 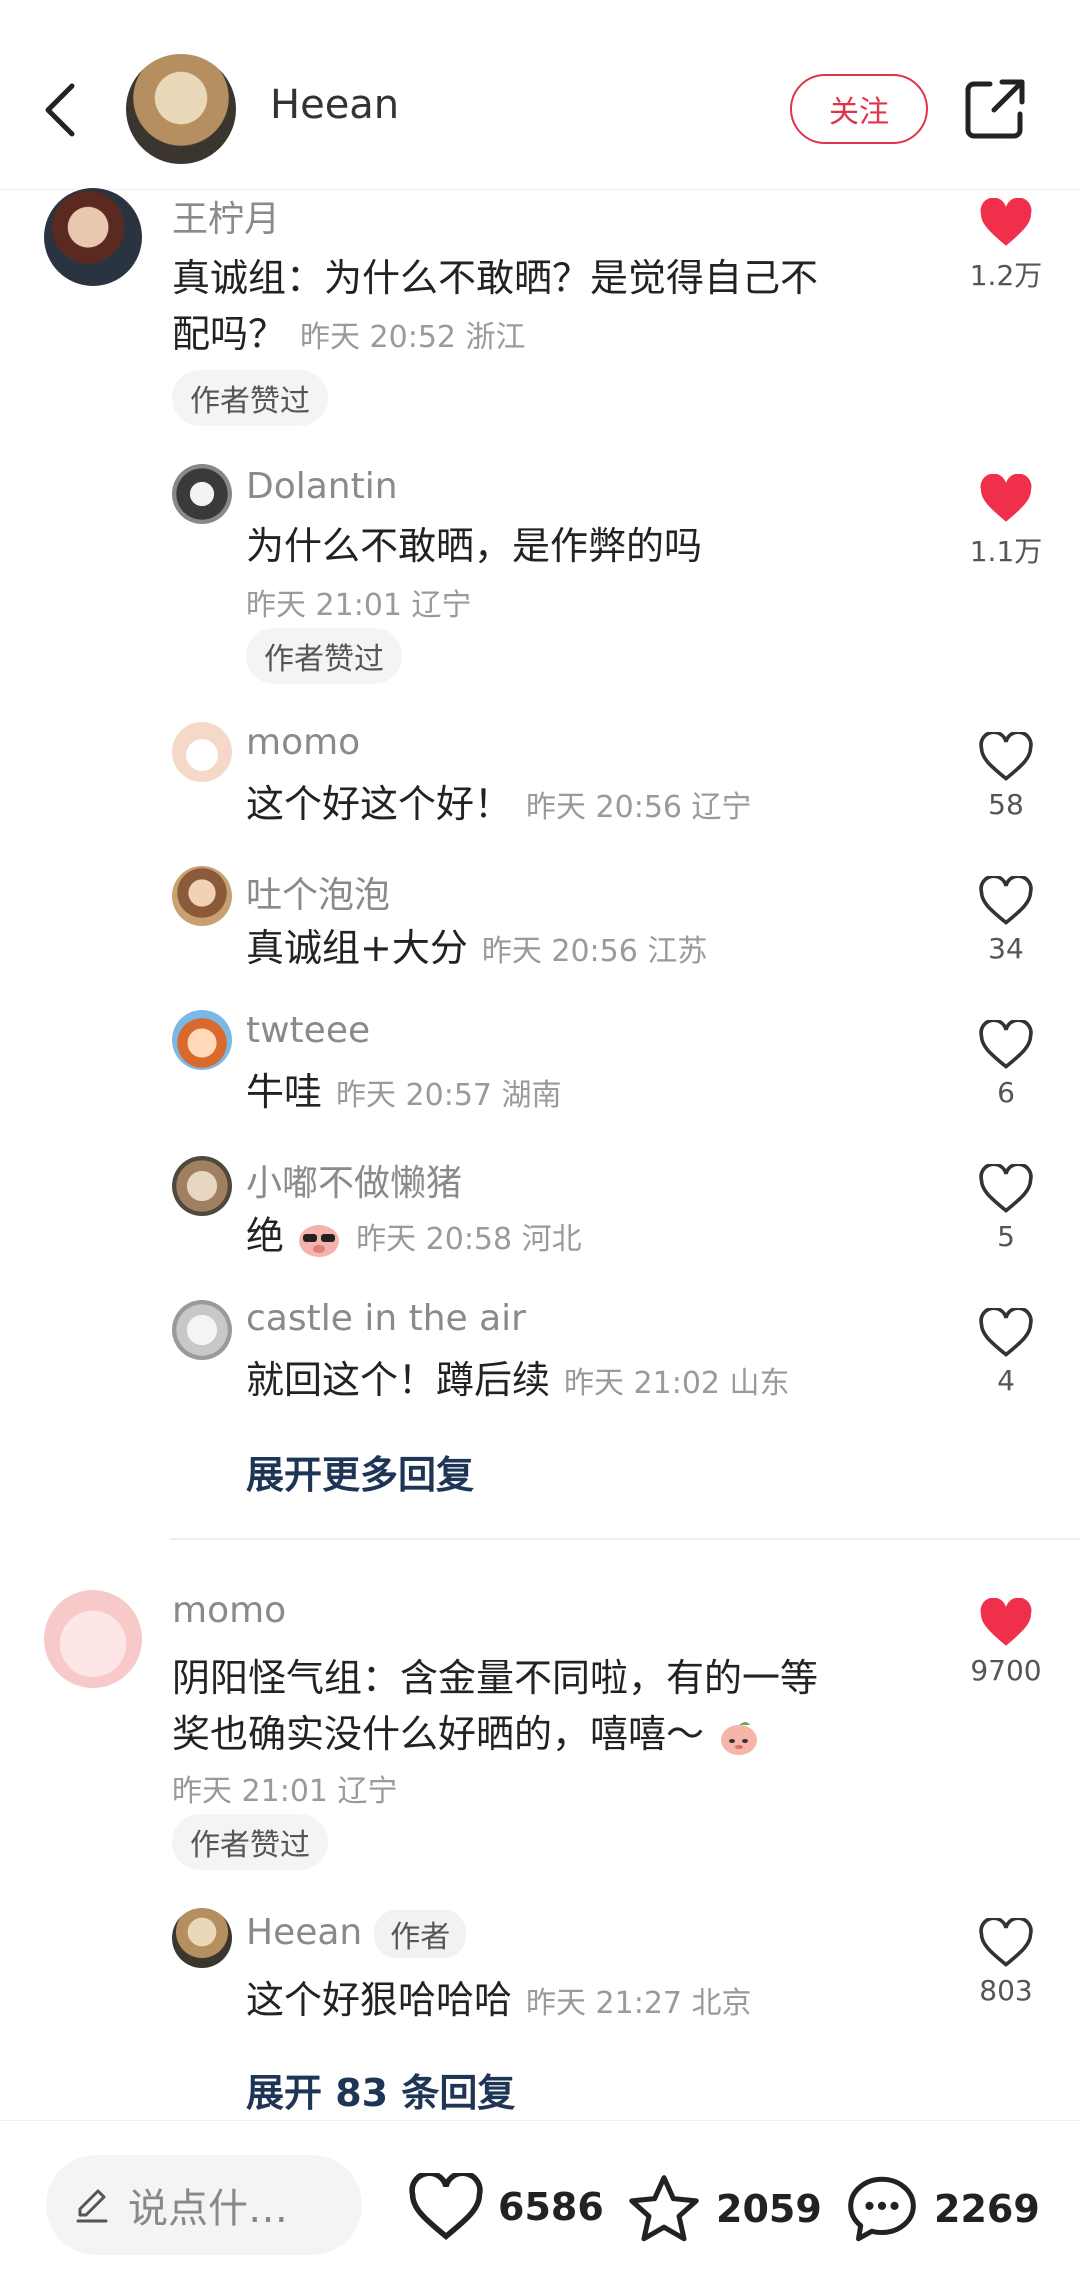 What do you see at coordinates (319, 1240) in the screenshot?
I see `pig-sunglasses-emoji-icon` at bounding box center [319, 1240].